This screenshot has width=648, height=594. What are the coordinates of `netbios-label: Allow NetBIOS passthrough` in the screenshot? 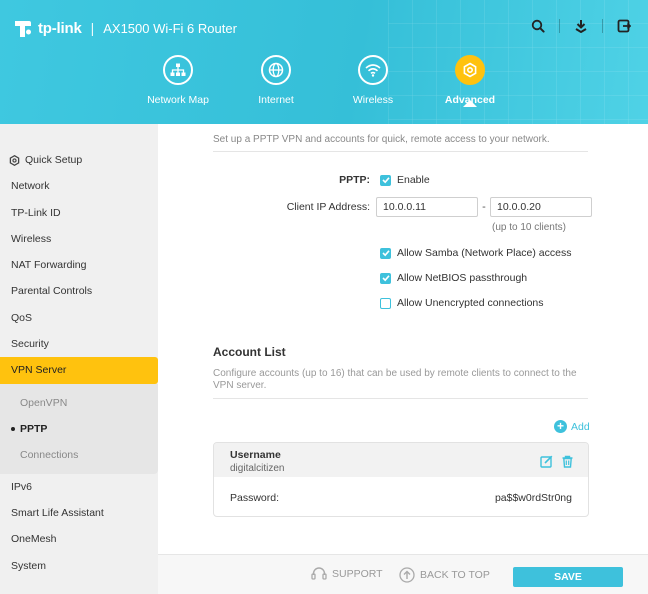 It's located at (462, 278).